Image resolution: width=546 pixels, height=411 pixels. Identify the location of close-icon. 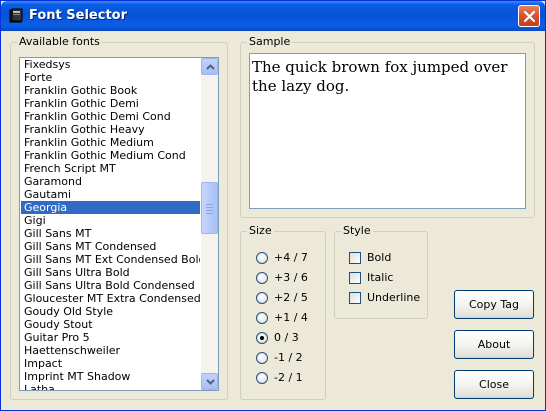
(529, 16).